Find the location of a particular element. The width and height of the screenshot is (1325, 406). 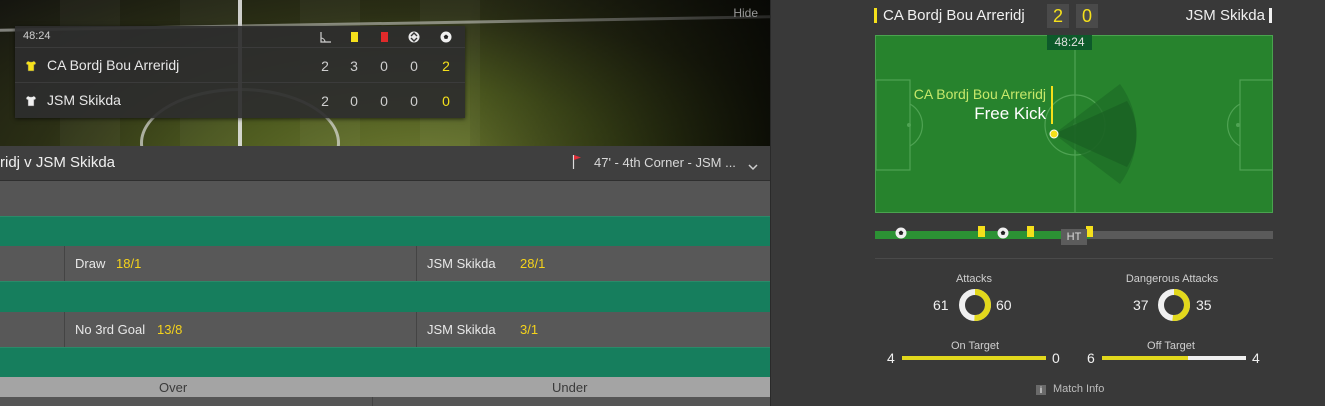

home-team-name: CA Bordj Bou Arreridj is located at coordinates (113, 65).